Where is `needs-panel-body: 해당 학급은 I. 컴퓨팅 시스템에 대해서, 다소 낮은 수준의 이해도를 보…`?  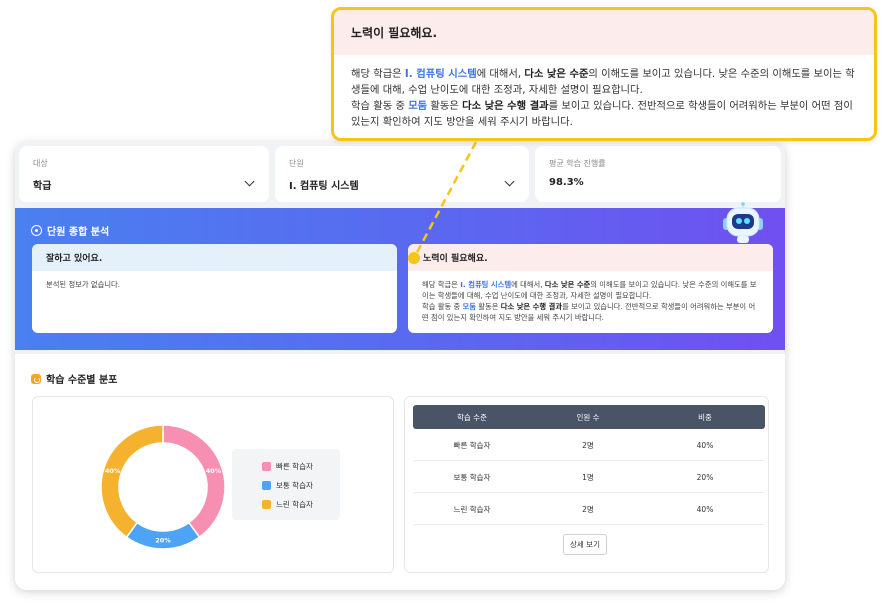
needs-panel-body: 해당 학급은 I. 컴퓨팅 시스템에 대해서, 다소 낮은 수준의 이해도를 보… is located at coordinates (590, 301).